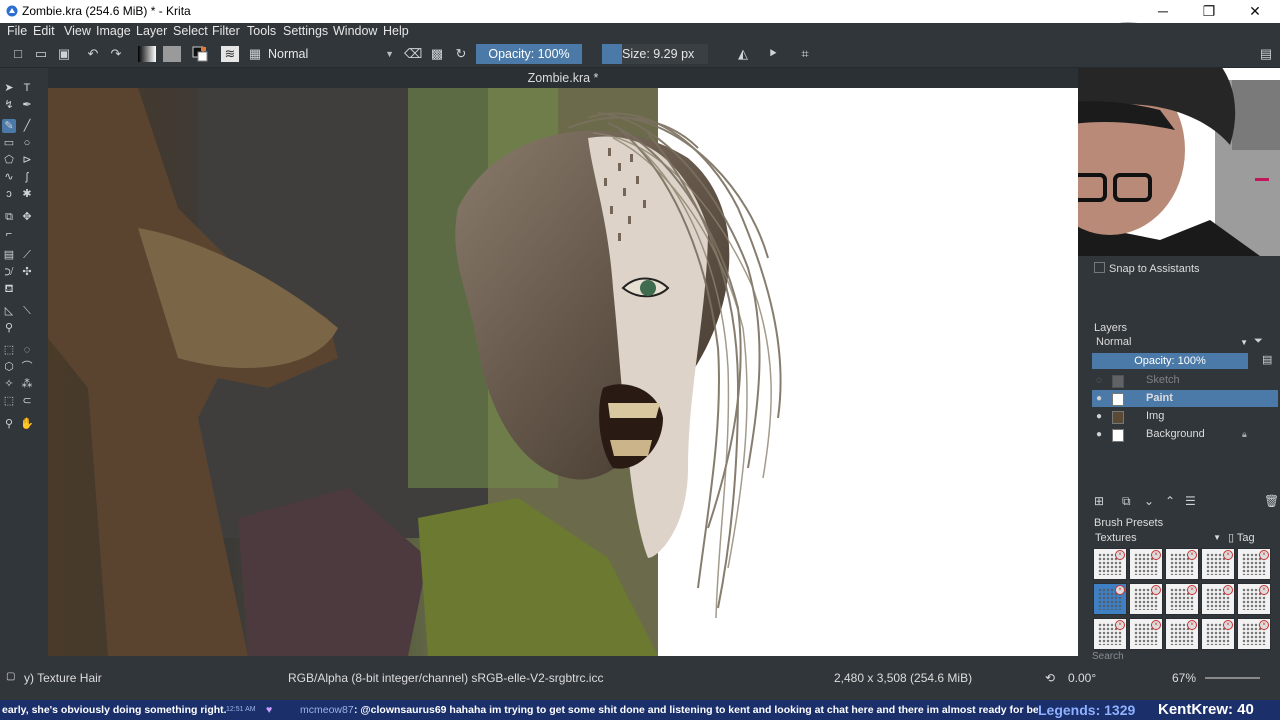  I want to click on brush-editor-icon: ▦, so click(255, 54).